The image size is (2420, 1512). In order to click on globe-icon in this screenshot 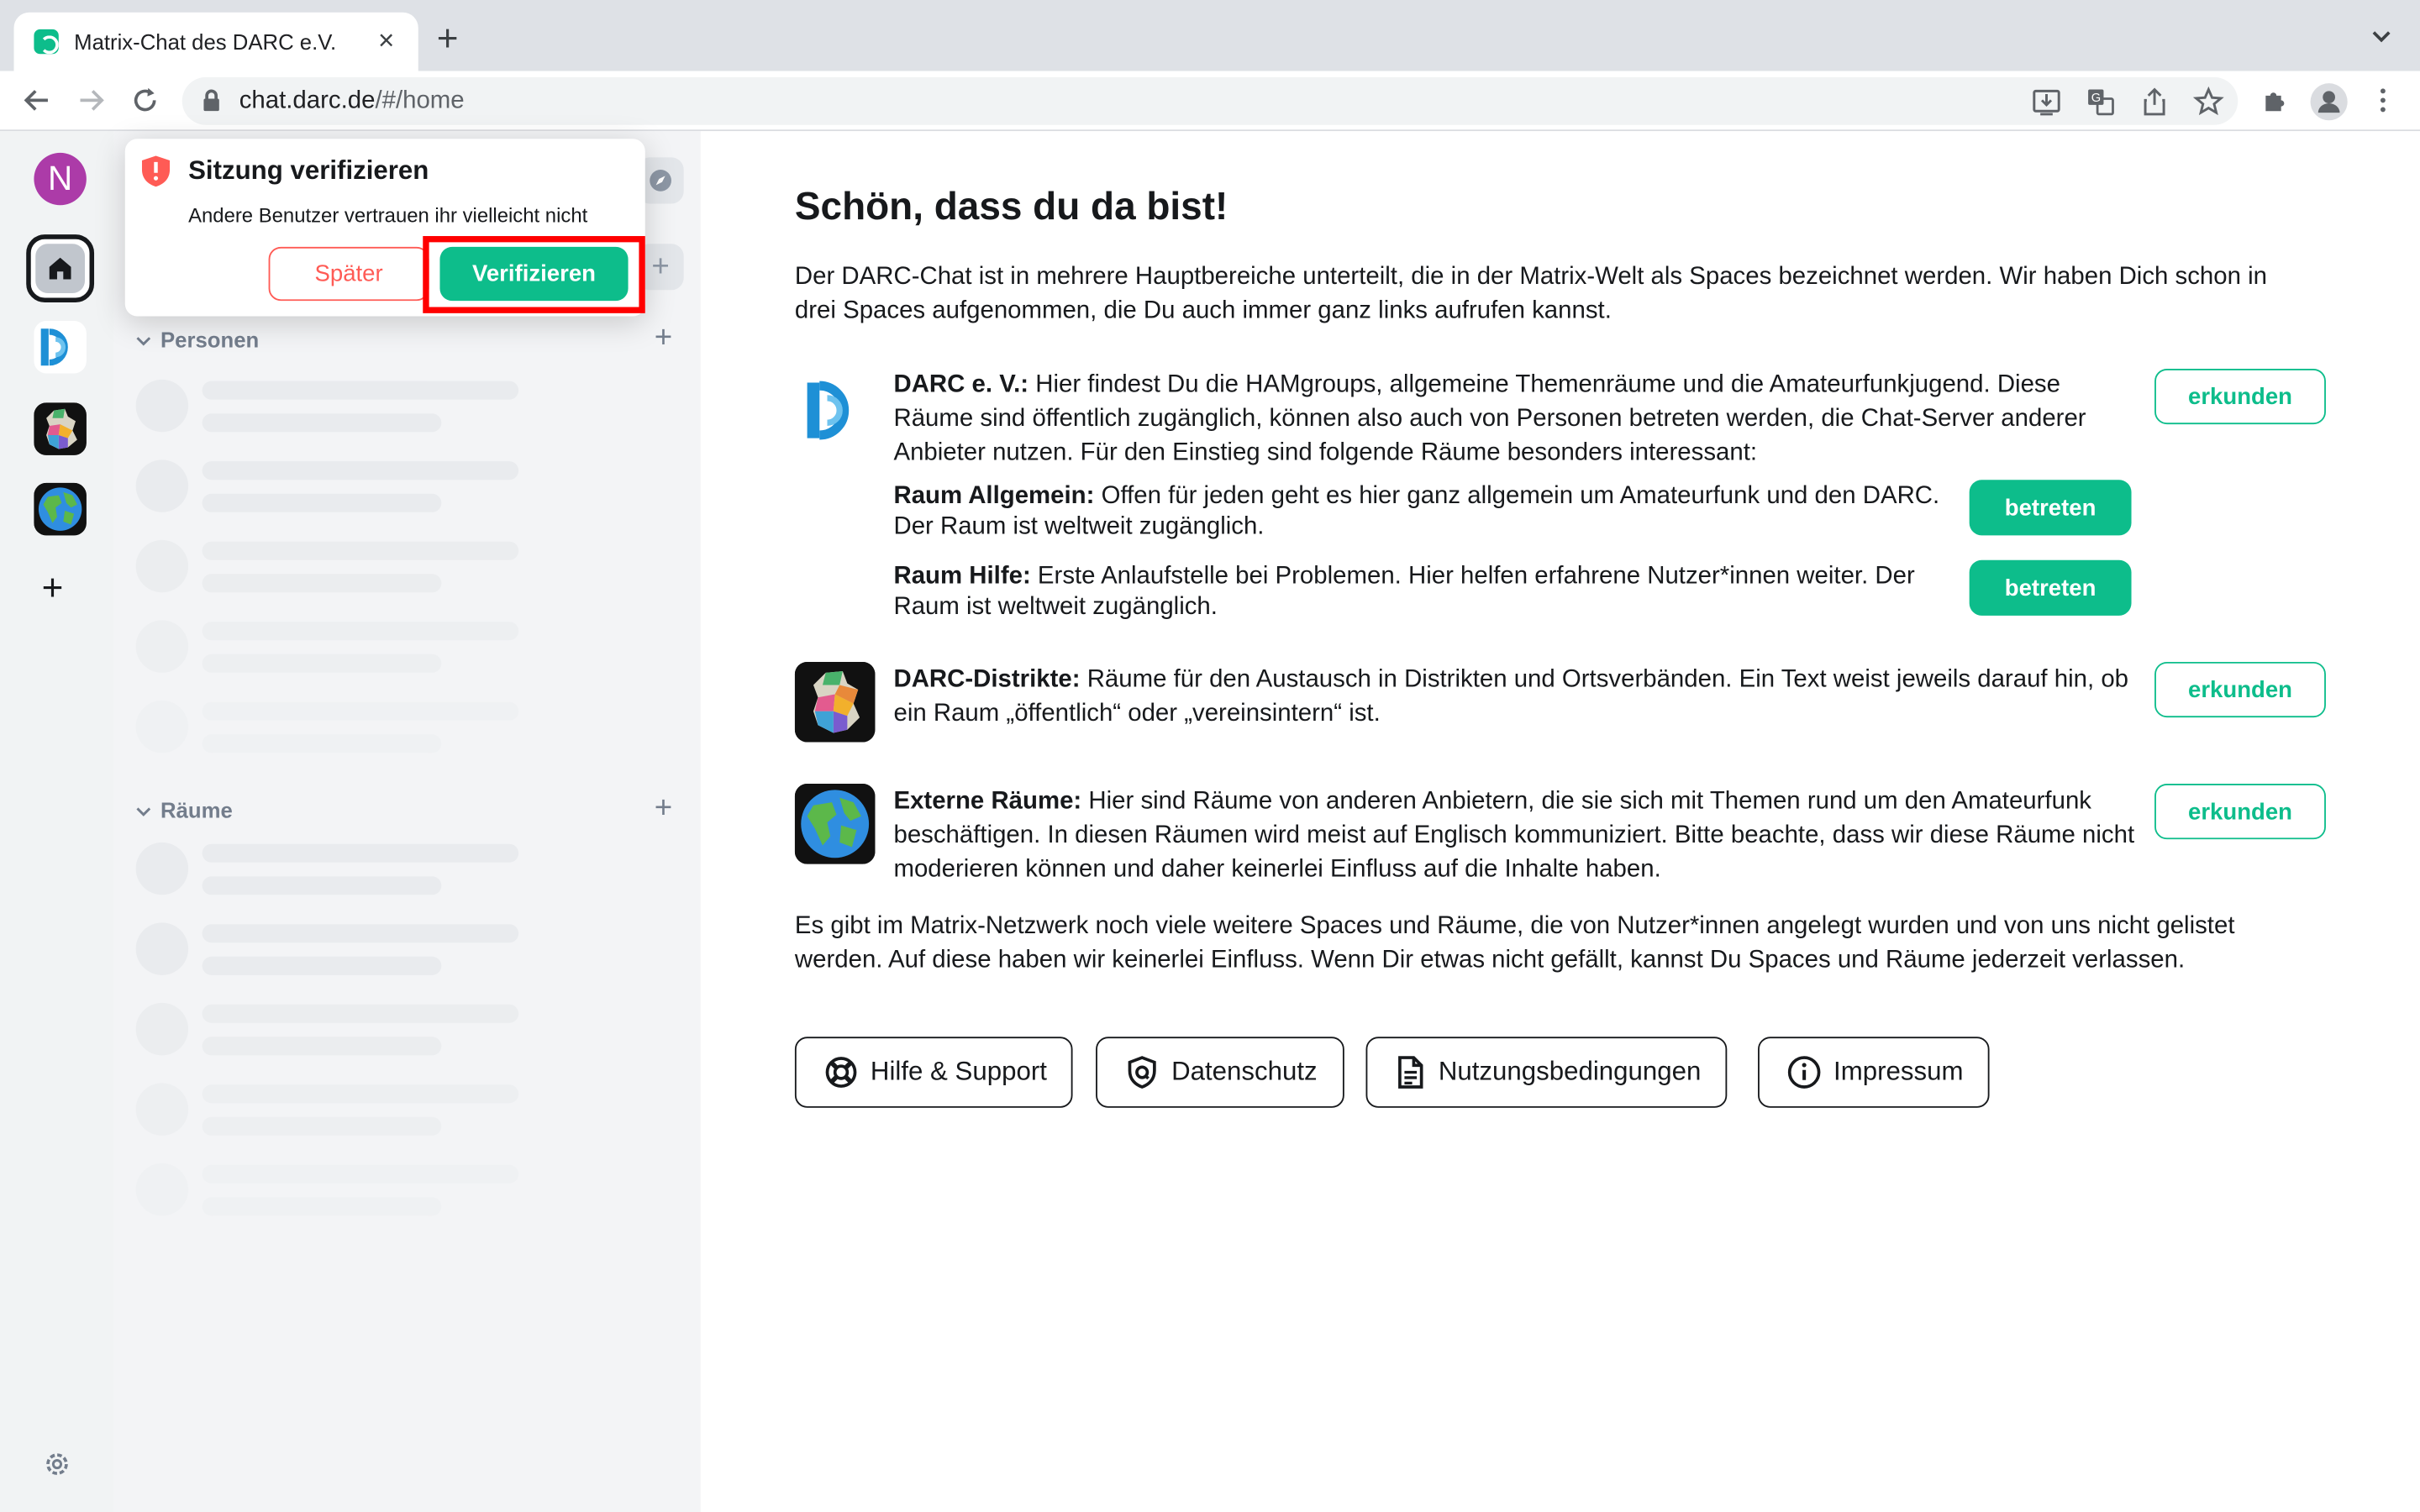, I will do `click(835, 824)`.